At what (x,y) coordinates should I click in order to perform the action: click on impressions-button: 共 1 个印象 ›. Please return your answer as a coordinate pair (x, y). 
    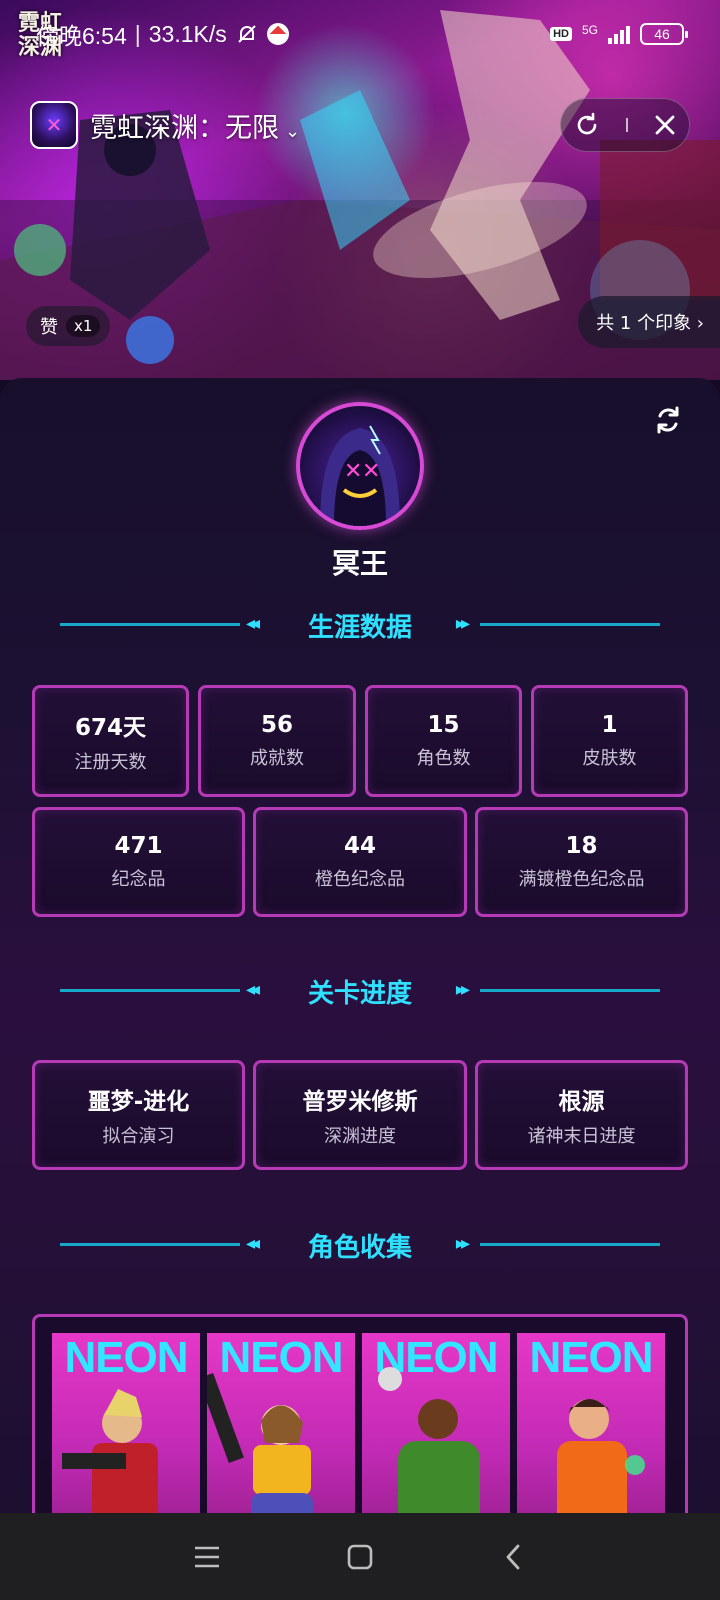
    Looking at the image, I should click on (649, 322).